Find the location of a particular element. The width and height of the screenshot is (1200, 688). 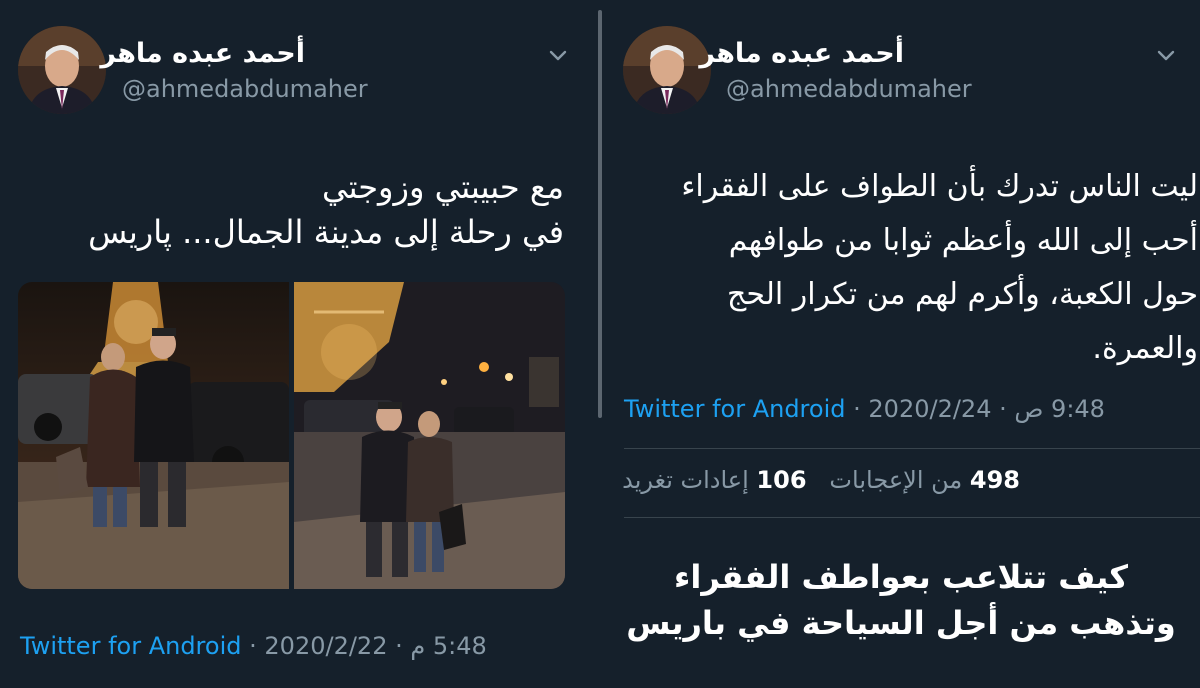

tweet-stats: 498 من الإعجابات 106 إعادات تغريد is located at coordinates (821, 480).